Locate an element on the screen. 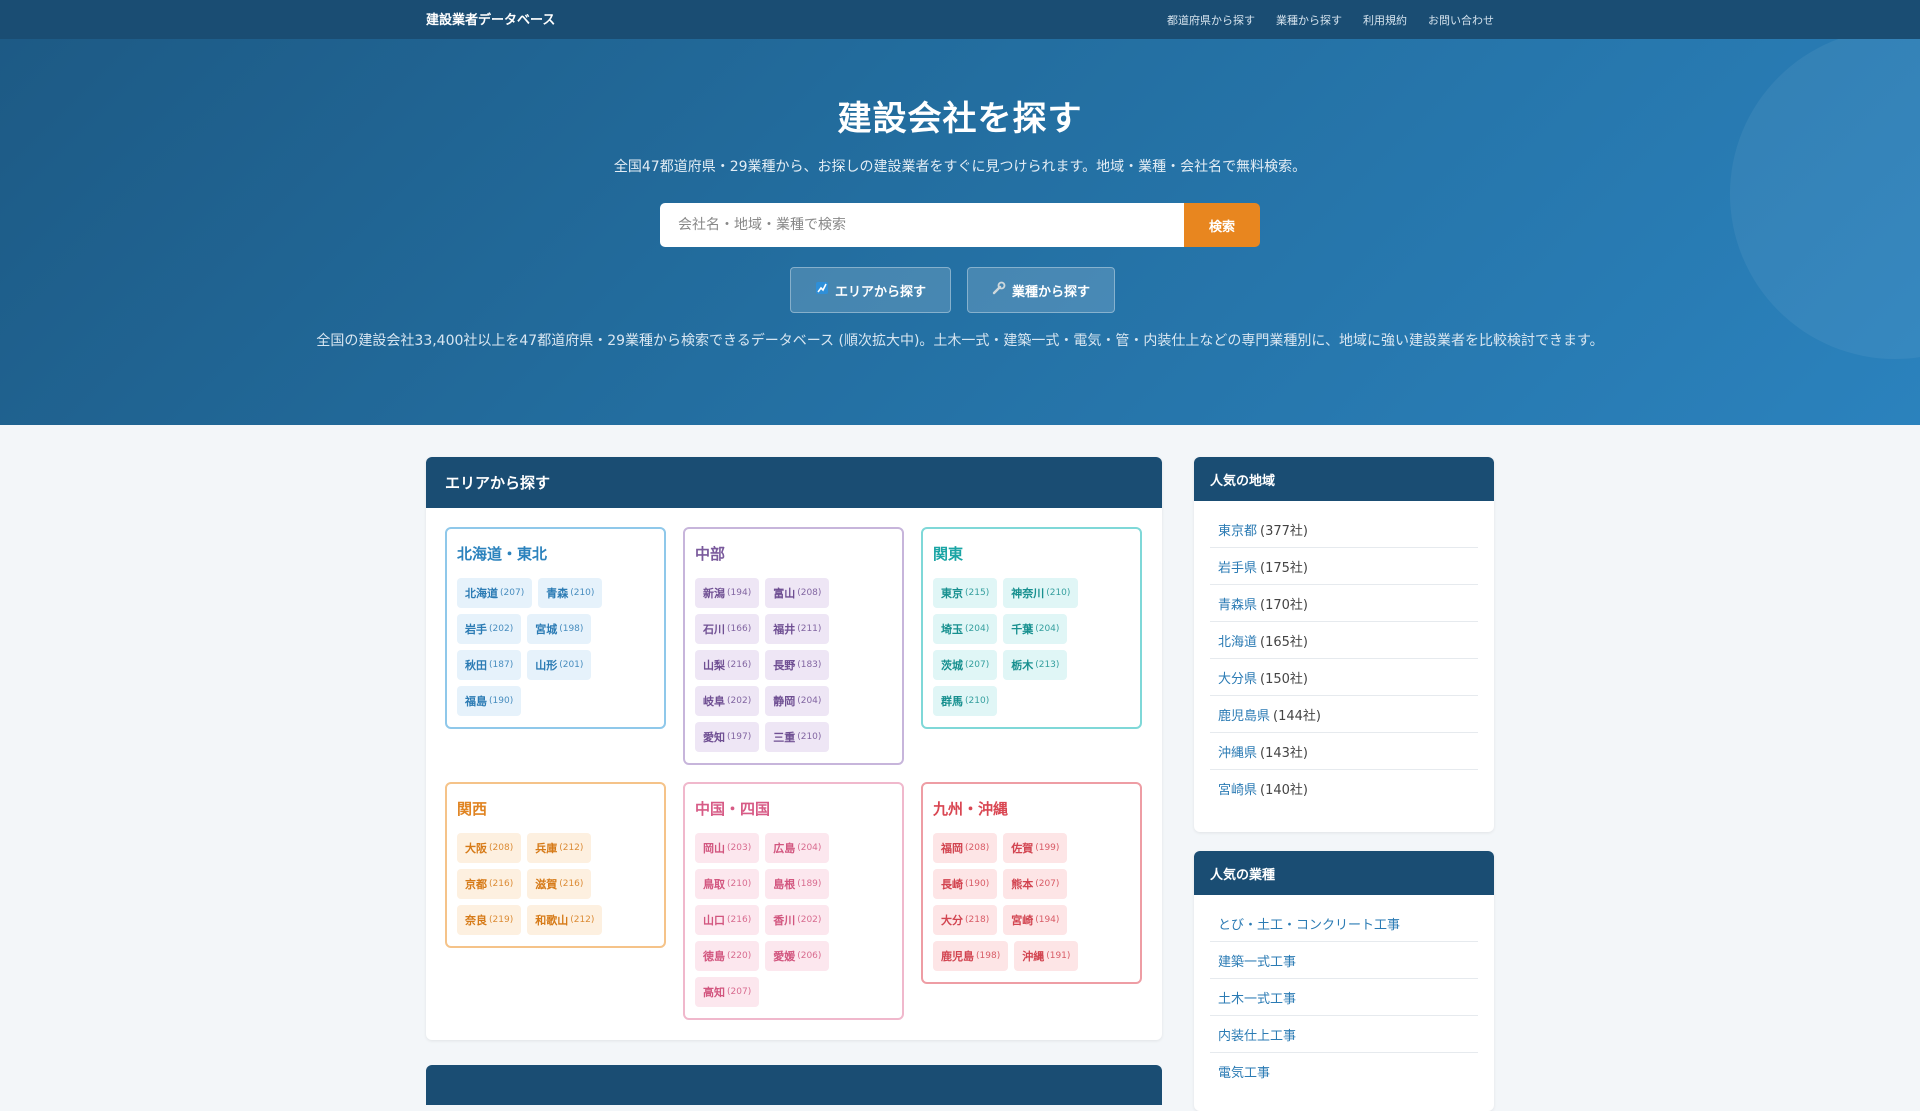  popular-industry-link: とび・土工・コンクリート工事 is located at coordinates (1309, 923).